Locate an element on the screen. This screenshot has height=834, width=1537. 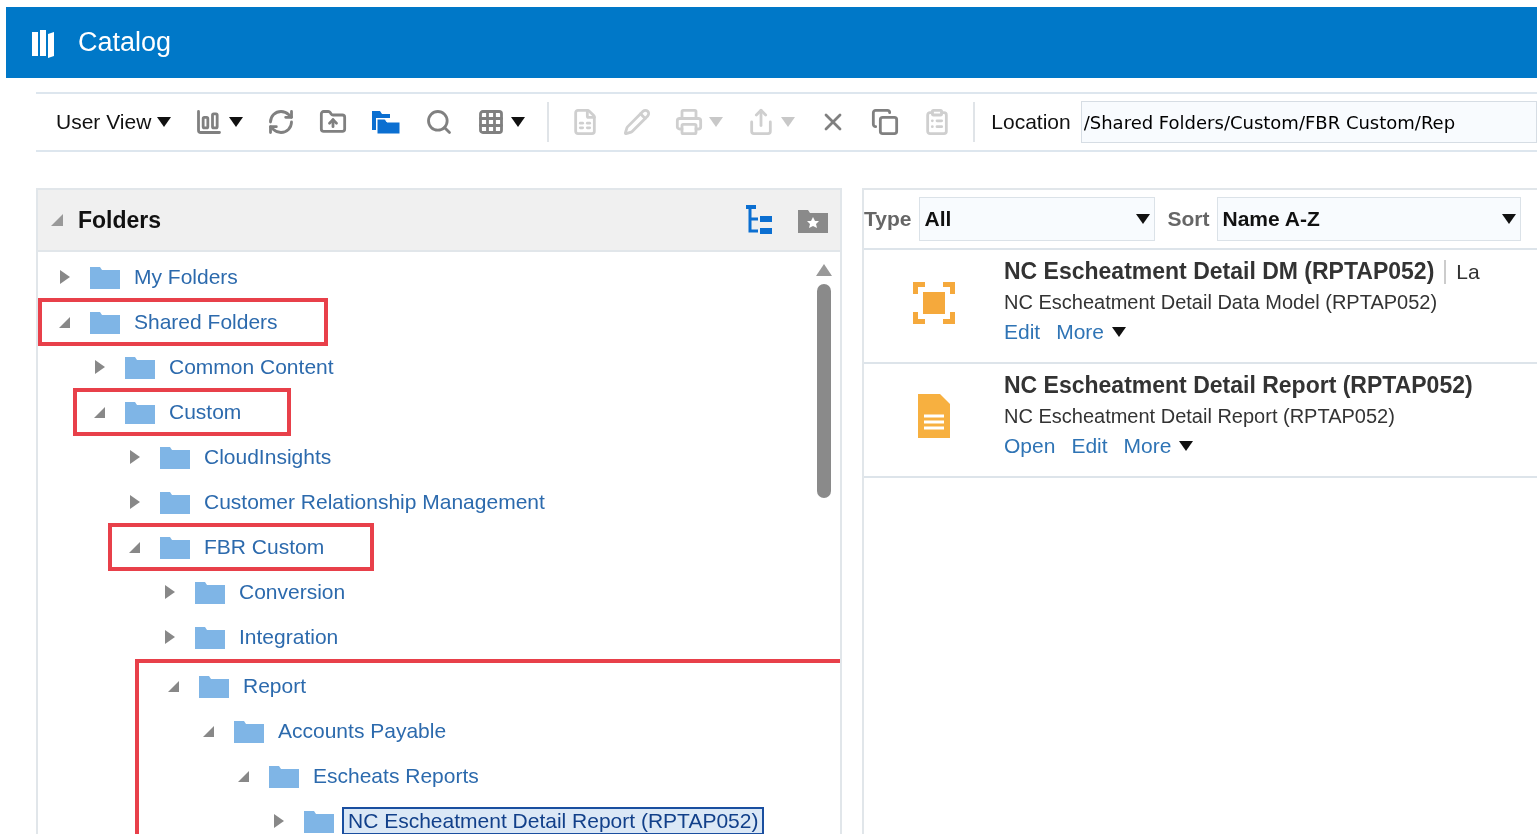
window-title: Catalog is located at coordinates (125, 42).